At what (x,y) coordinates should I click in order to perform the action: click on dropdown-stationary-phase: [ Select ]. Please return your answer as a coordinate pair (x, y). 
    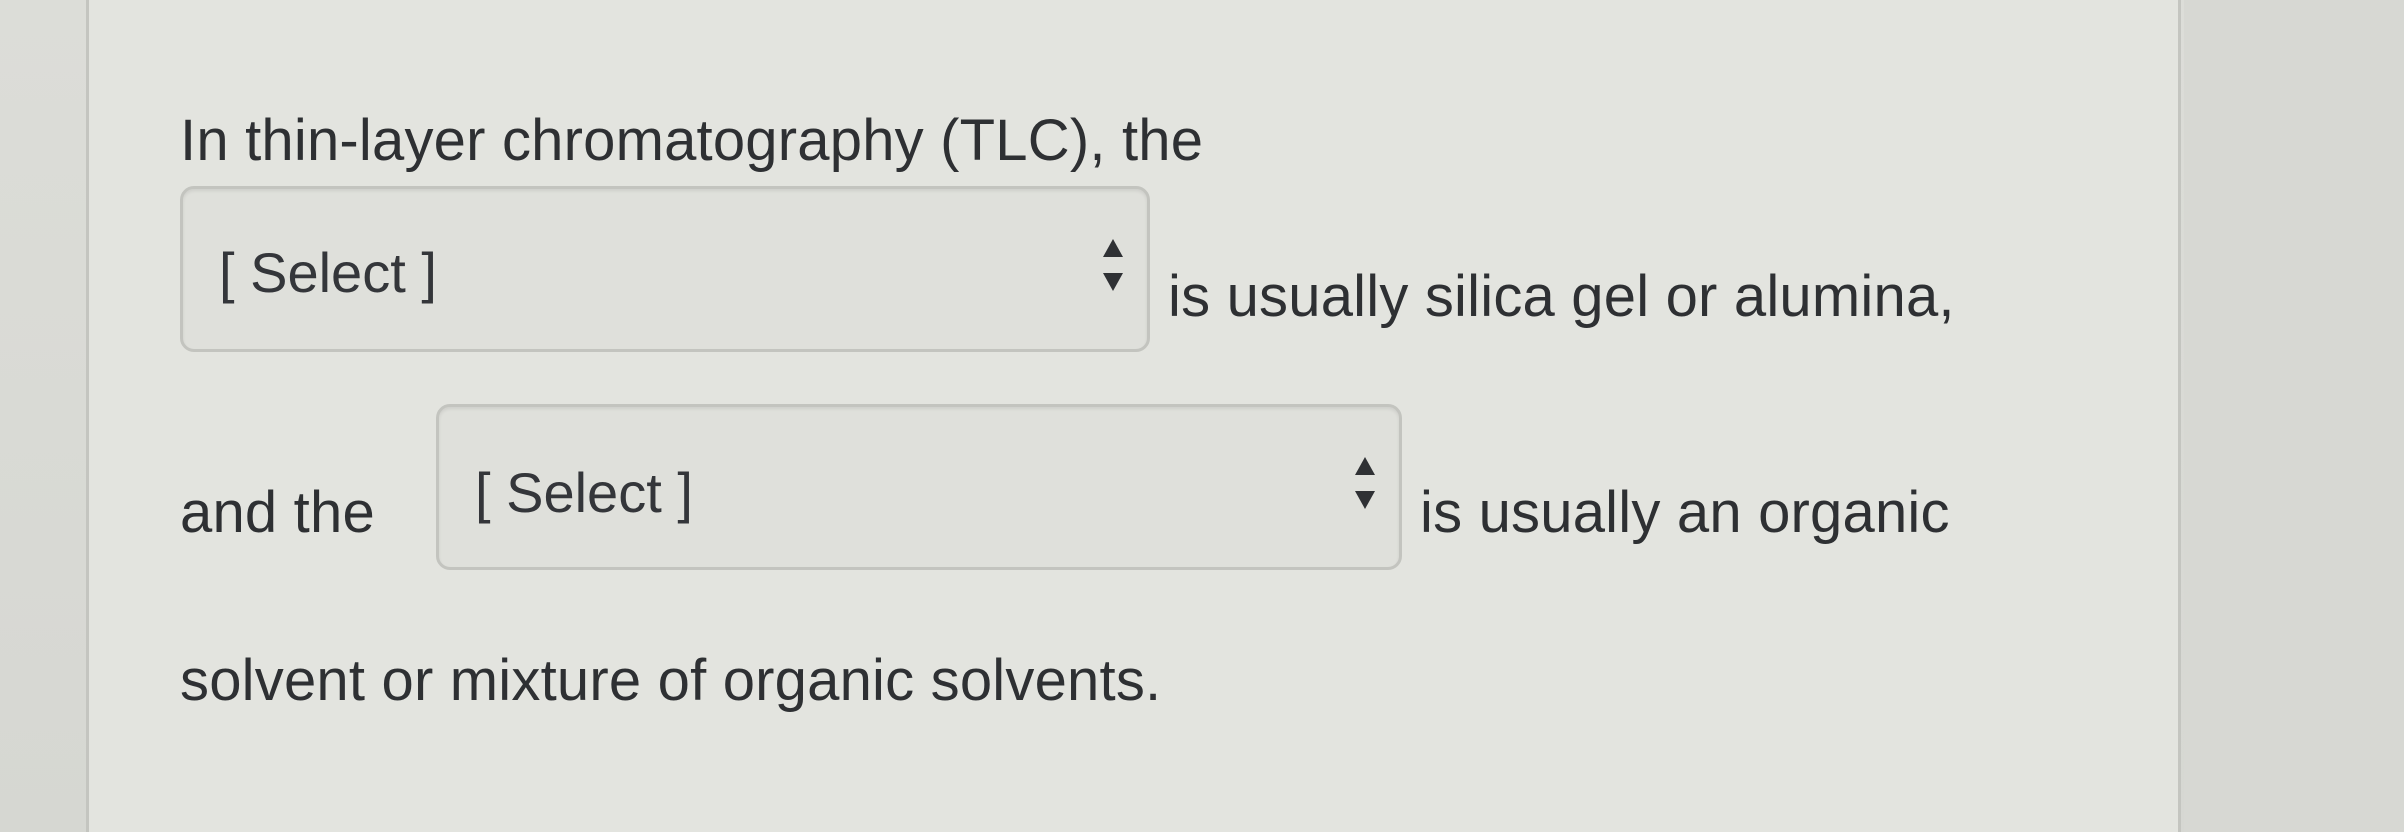
    Looking at the image, I should click on (665, 269).